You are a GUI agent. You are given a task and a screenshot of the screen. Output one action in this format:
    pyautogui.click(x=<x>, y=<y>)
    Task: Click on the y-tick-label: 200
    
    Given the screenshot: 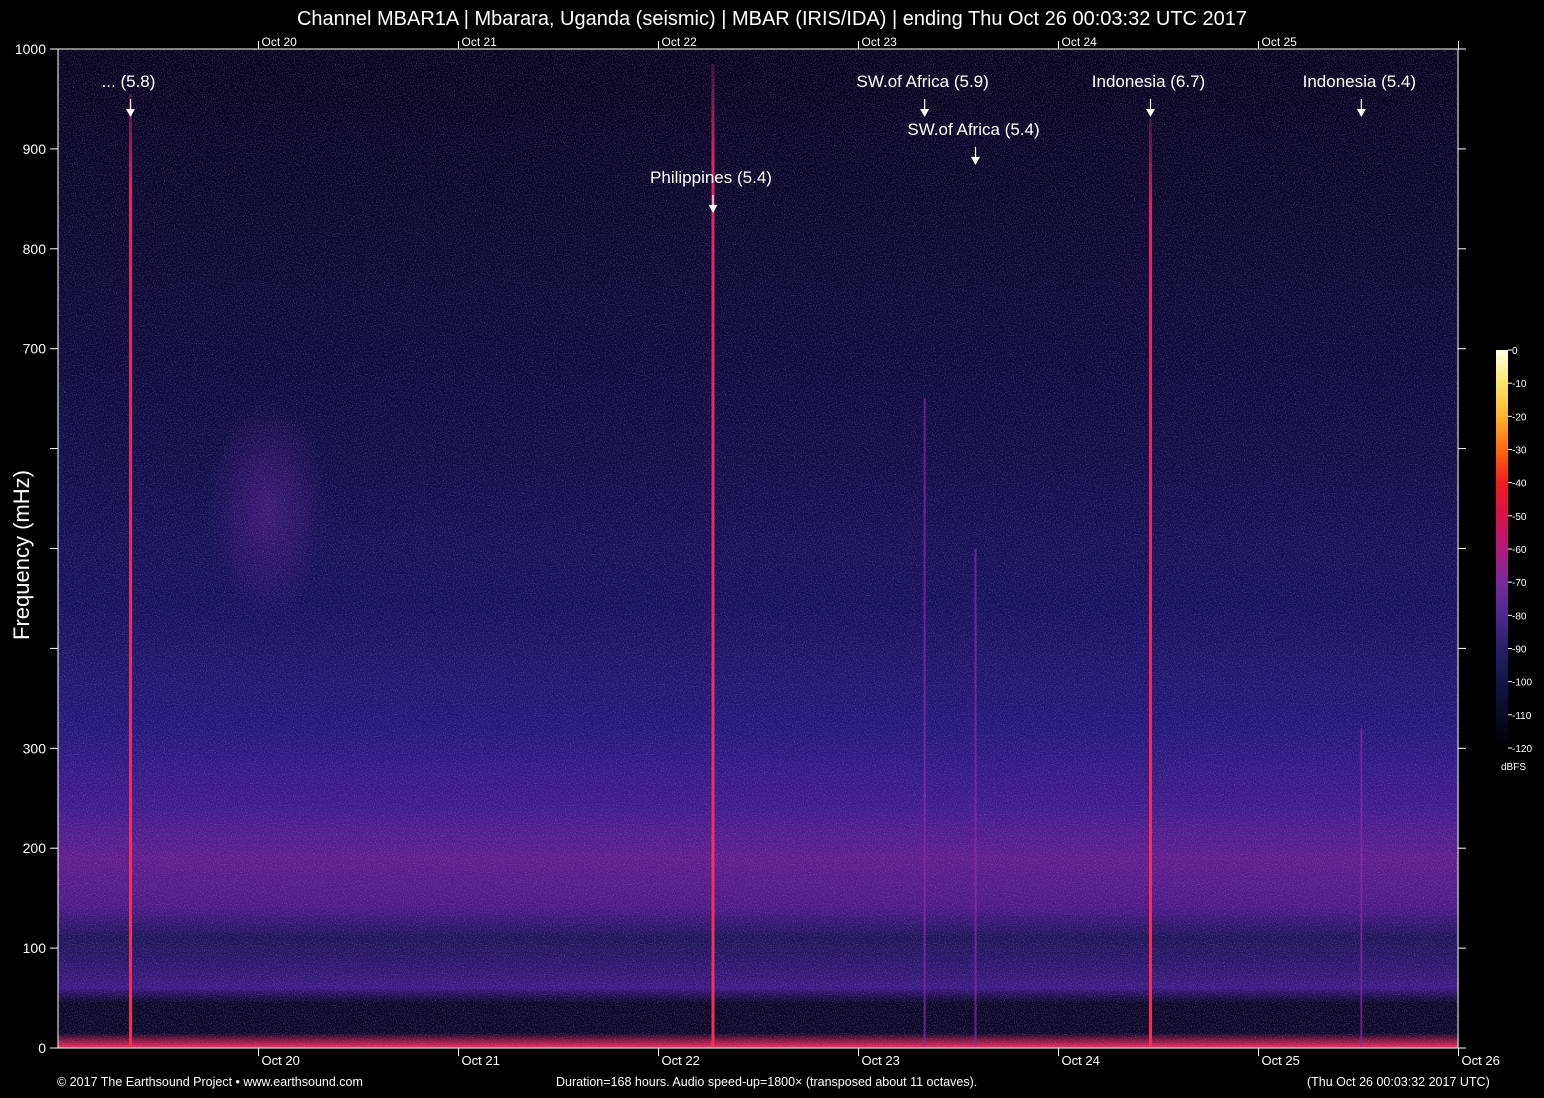 What is the action you would take?
    pyautogui.click(x=35, y=848)
    